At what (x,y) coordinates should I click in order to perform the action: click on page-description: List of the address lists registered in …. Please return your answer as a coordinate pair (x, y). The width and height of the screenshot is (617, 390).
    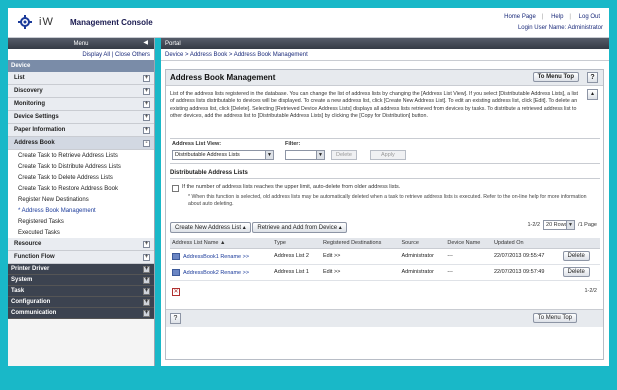
    Looking at the image, I should click on (374, 105).